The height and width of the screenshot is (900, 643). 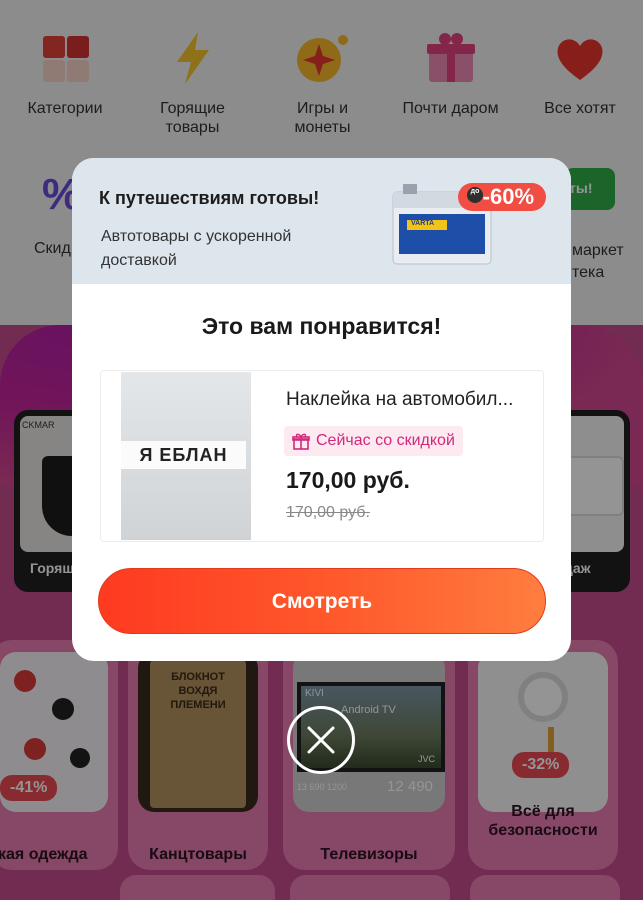 I want to click on product-image-text: Я ЕБЛАН, so click(x=183, y=455).